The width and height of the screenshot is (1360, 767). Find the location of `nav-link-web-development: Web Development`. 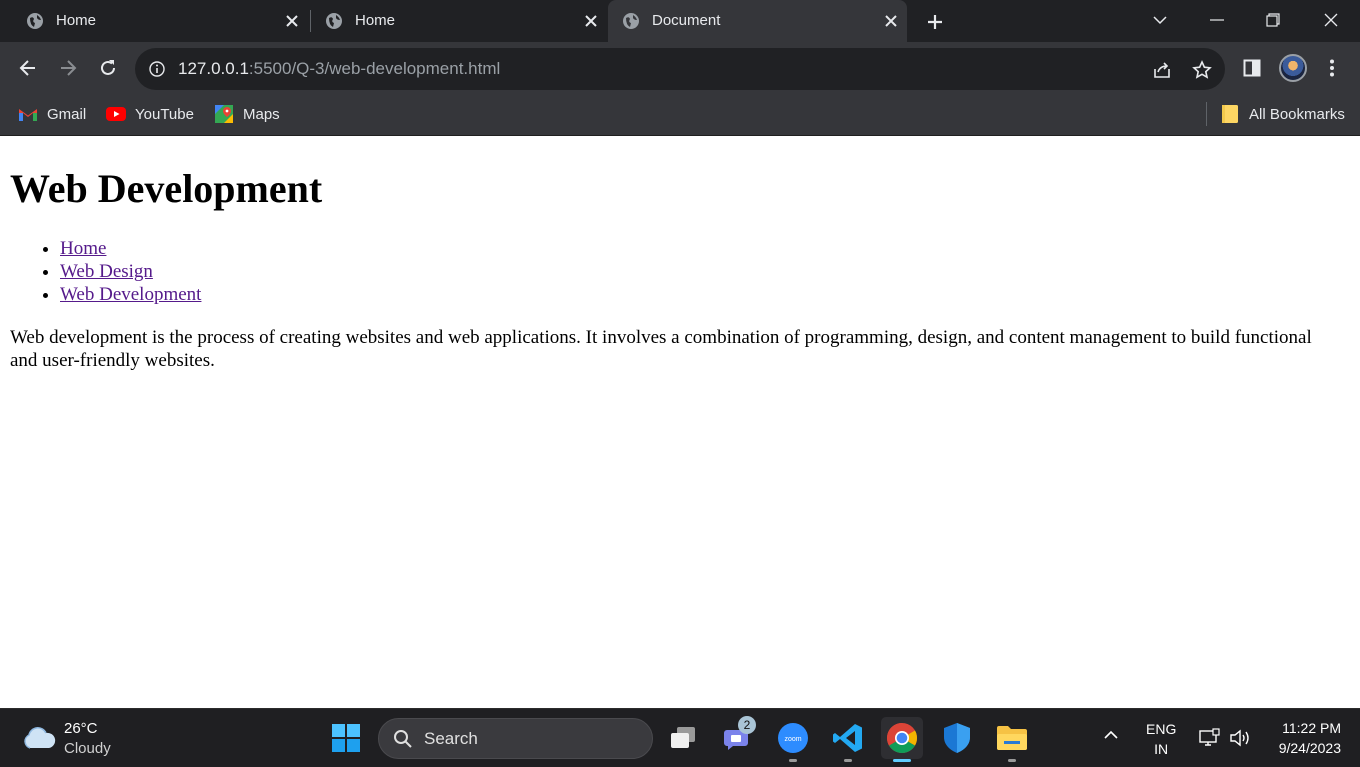

nav-link-web-development: Web Development is located at coordinates (130, 294).